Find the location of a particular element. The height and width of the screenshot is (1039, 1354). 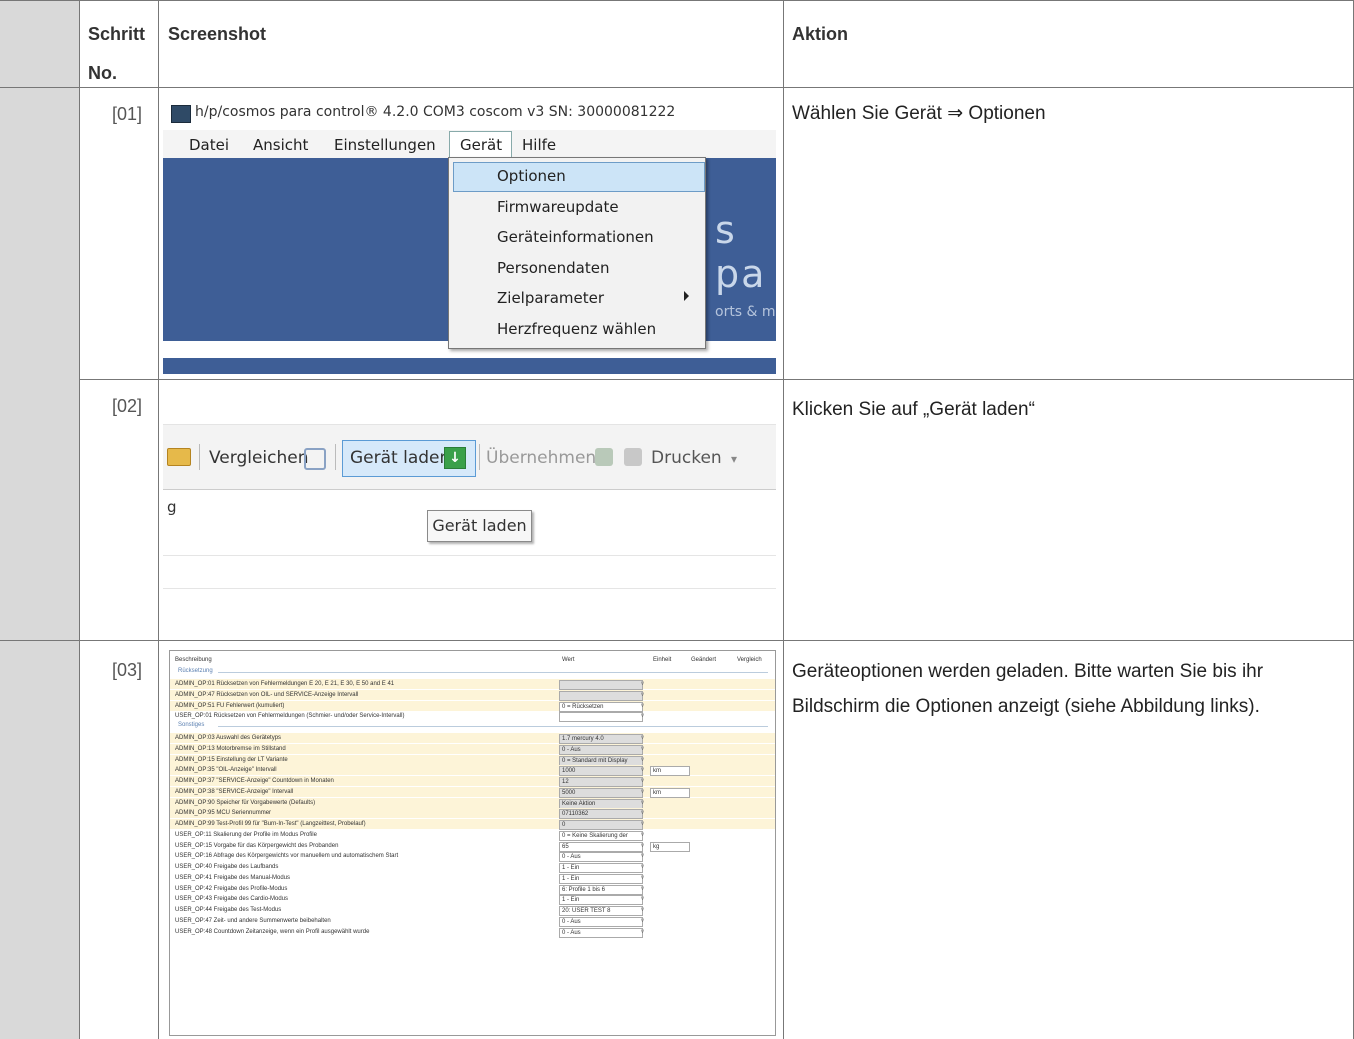

option-value: 07110362 is located at coordinates (601, 814).